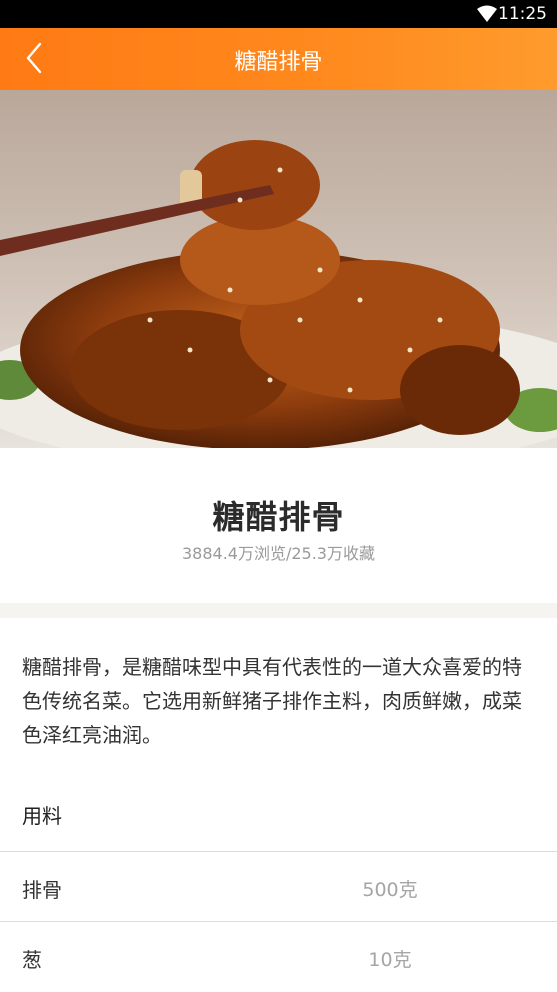  What do you see at coordinates (32, 960) in the screenshot?
I see `ingredient-name: 葱` at bounding box center [32, 960].